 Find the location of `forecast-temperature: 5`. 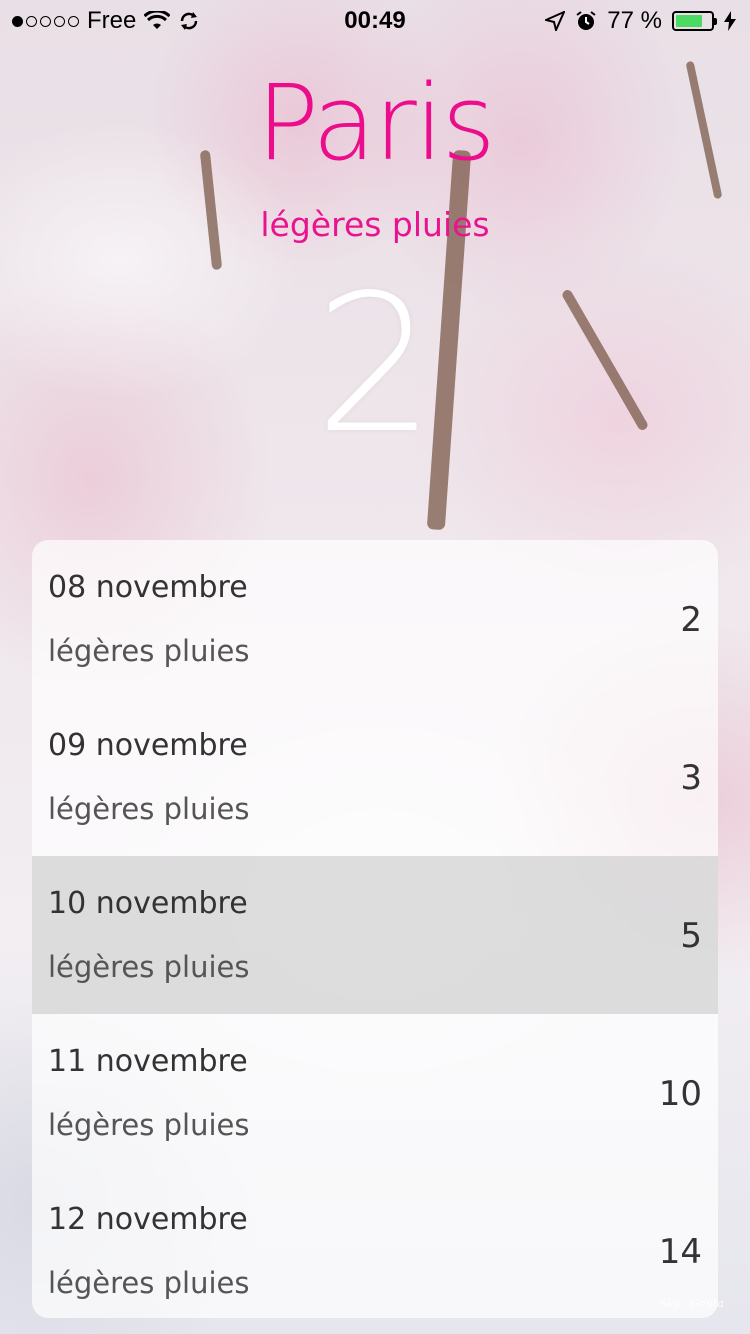

forecast-temperature: 5 is located at coordinates (691, 936).